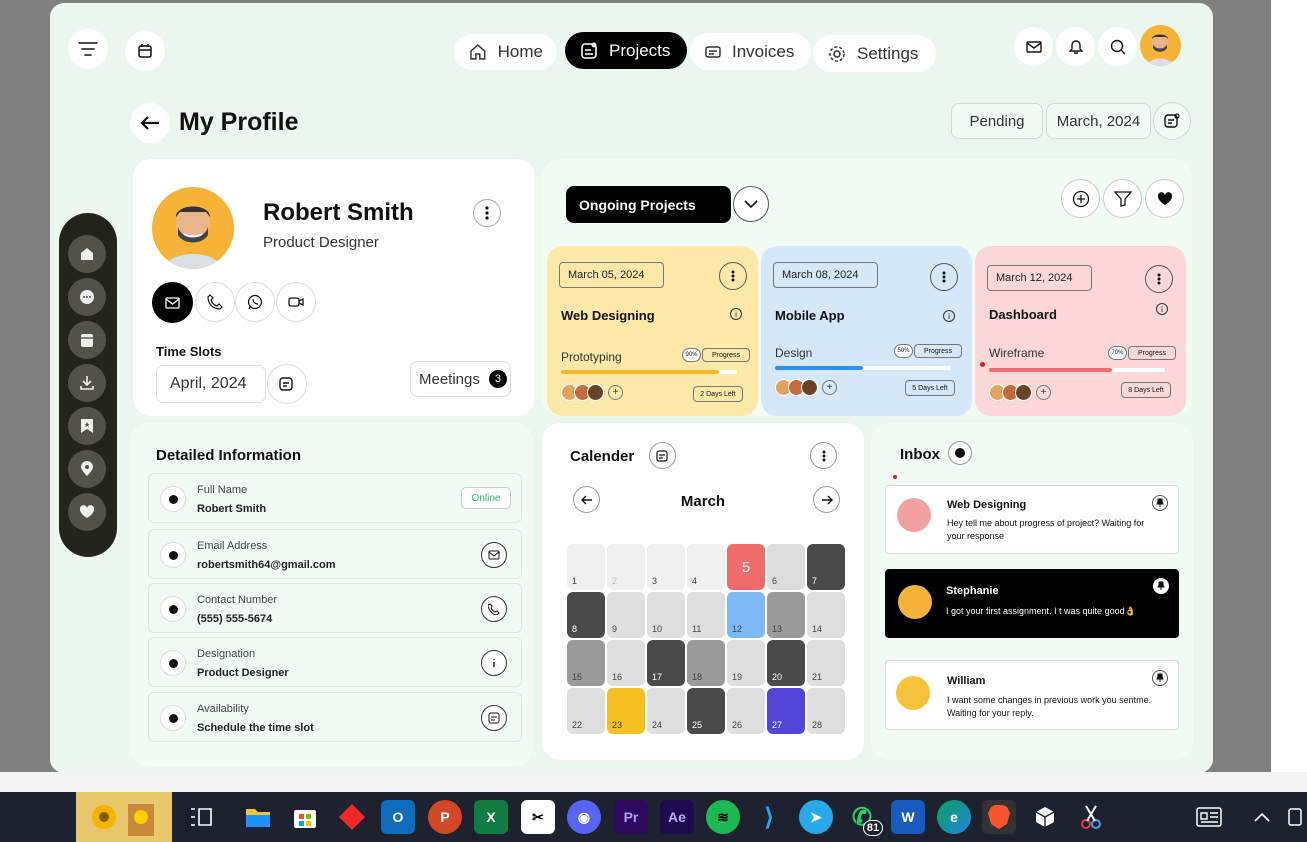 The image size is (1307, 842). I want to click on add-project-button, so click(1080, 198).